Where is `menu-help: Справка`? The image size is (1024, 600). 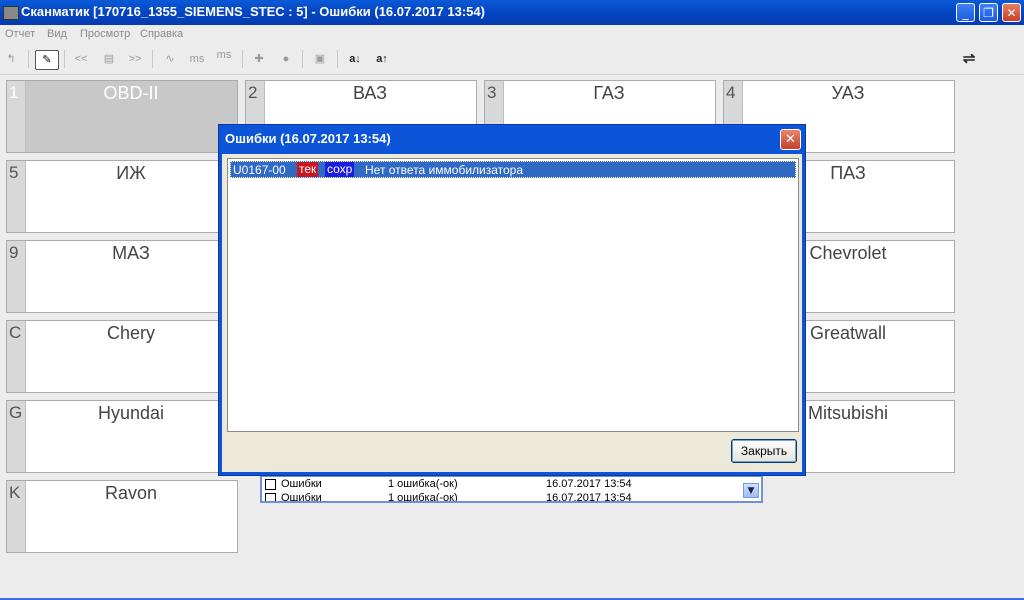 menu-help: Справка is located at coordinates (161, 34).